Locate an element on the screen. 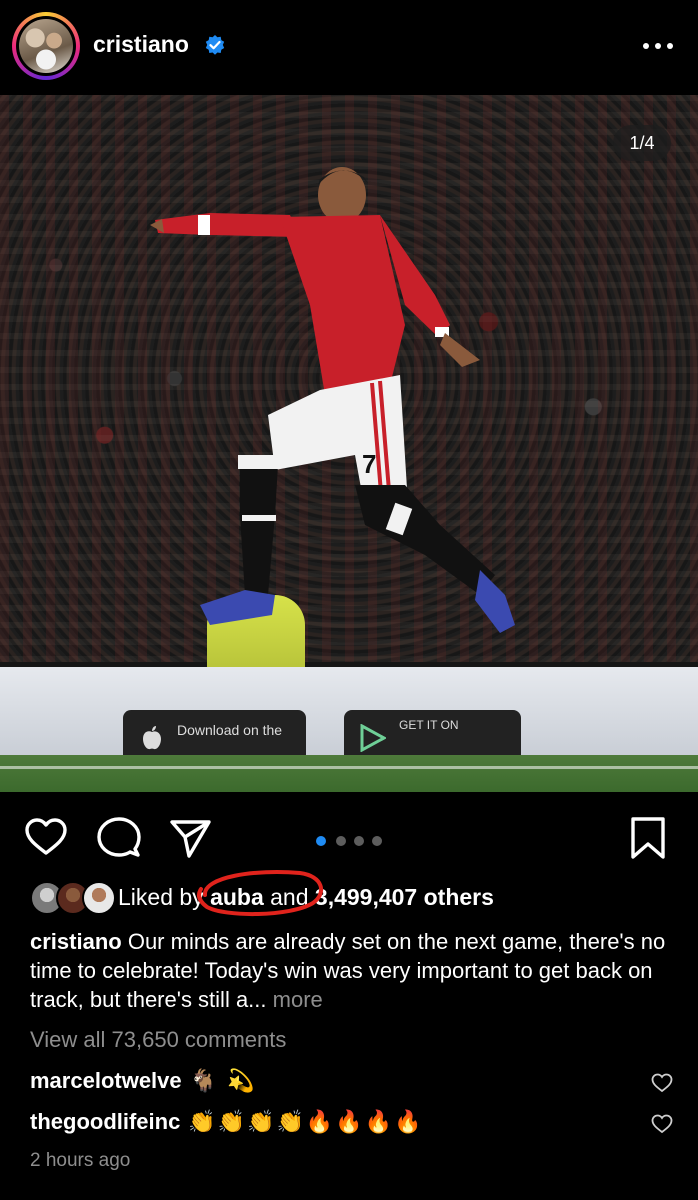 This screenshot has height=1200, width=698. post-timestamp: 2 hours ago is located at coordinates (80, 1160).